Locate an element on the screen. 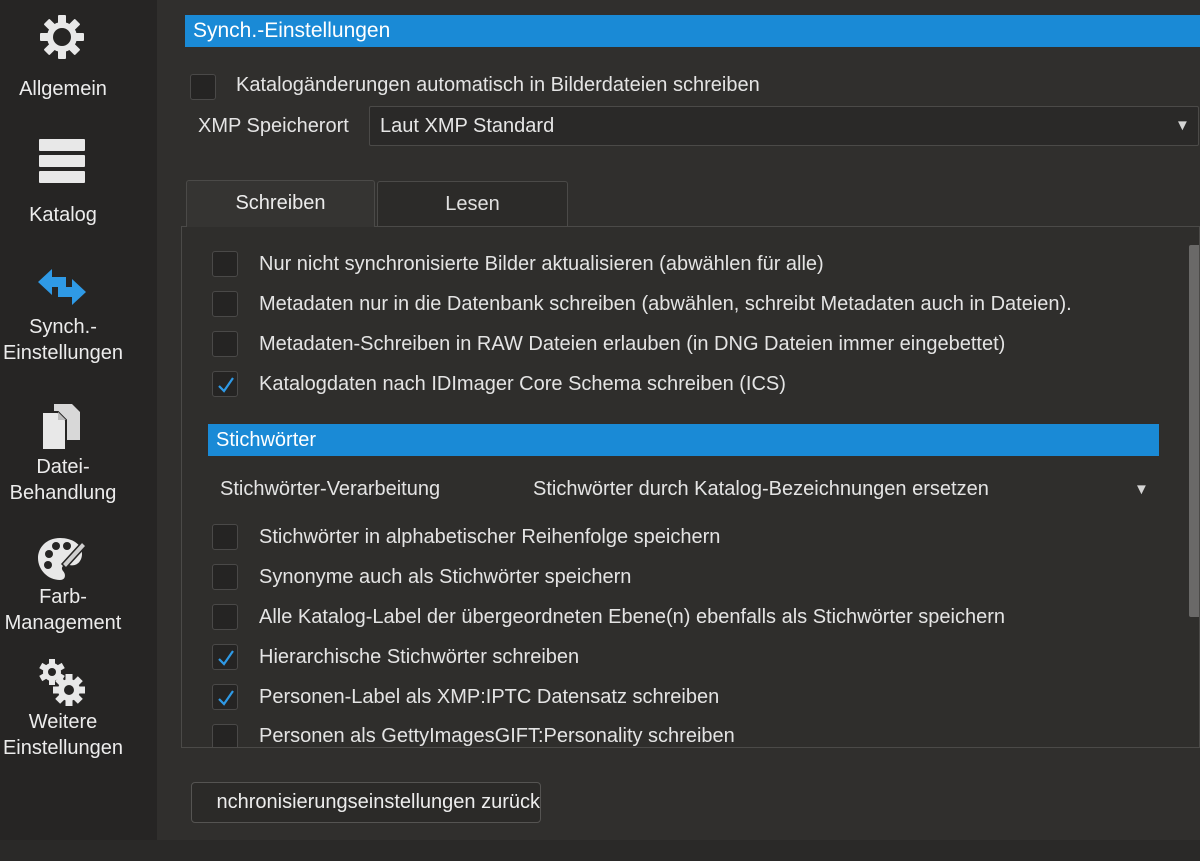 The height and width of the screenshot is (861, 1200). sidebar-item-label: Katalog is located at coordinates (63, 215).